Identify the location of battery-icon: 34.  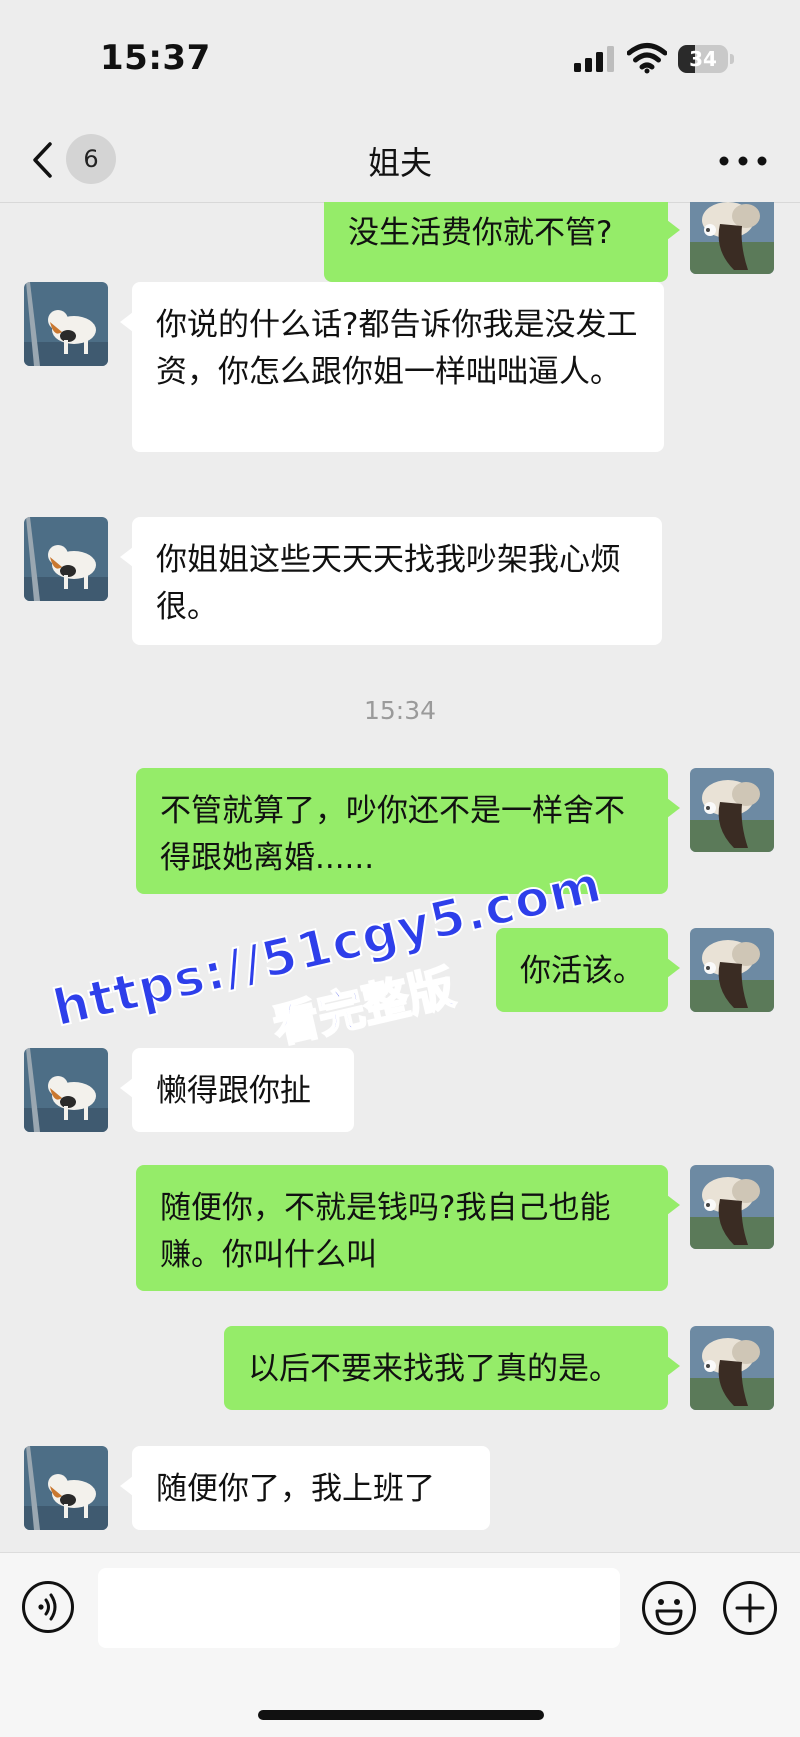
(707, 59).